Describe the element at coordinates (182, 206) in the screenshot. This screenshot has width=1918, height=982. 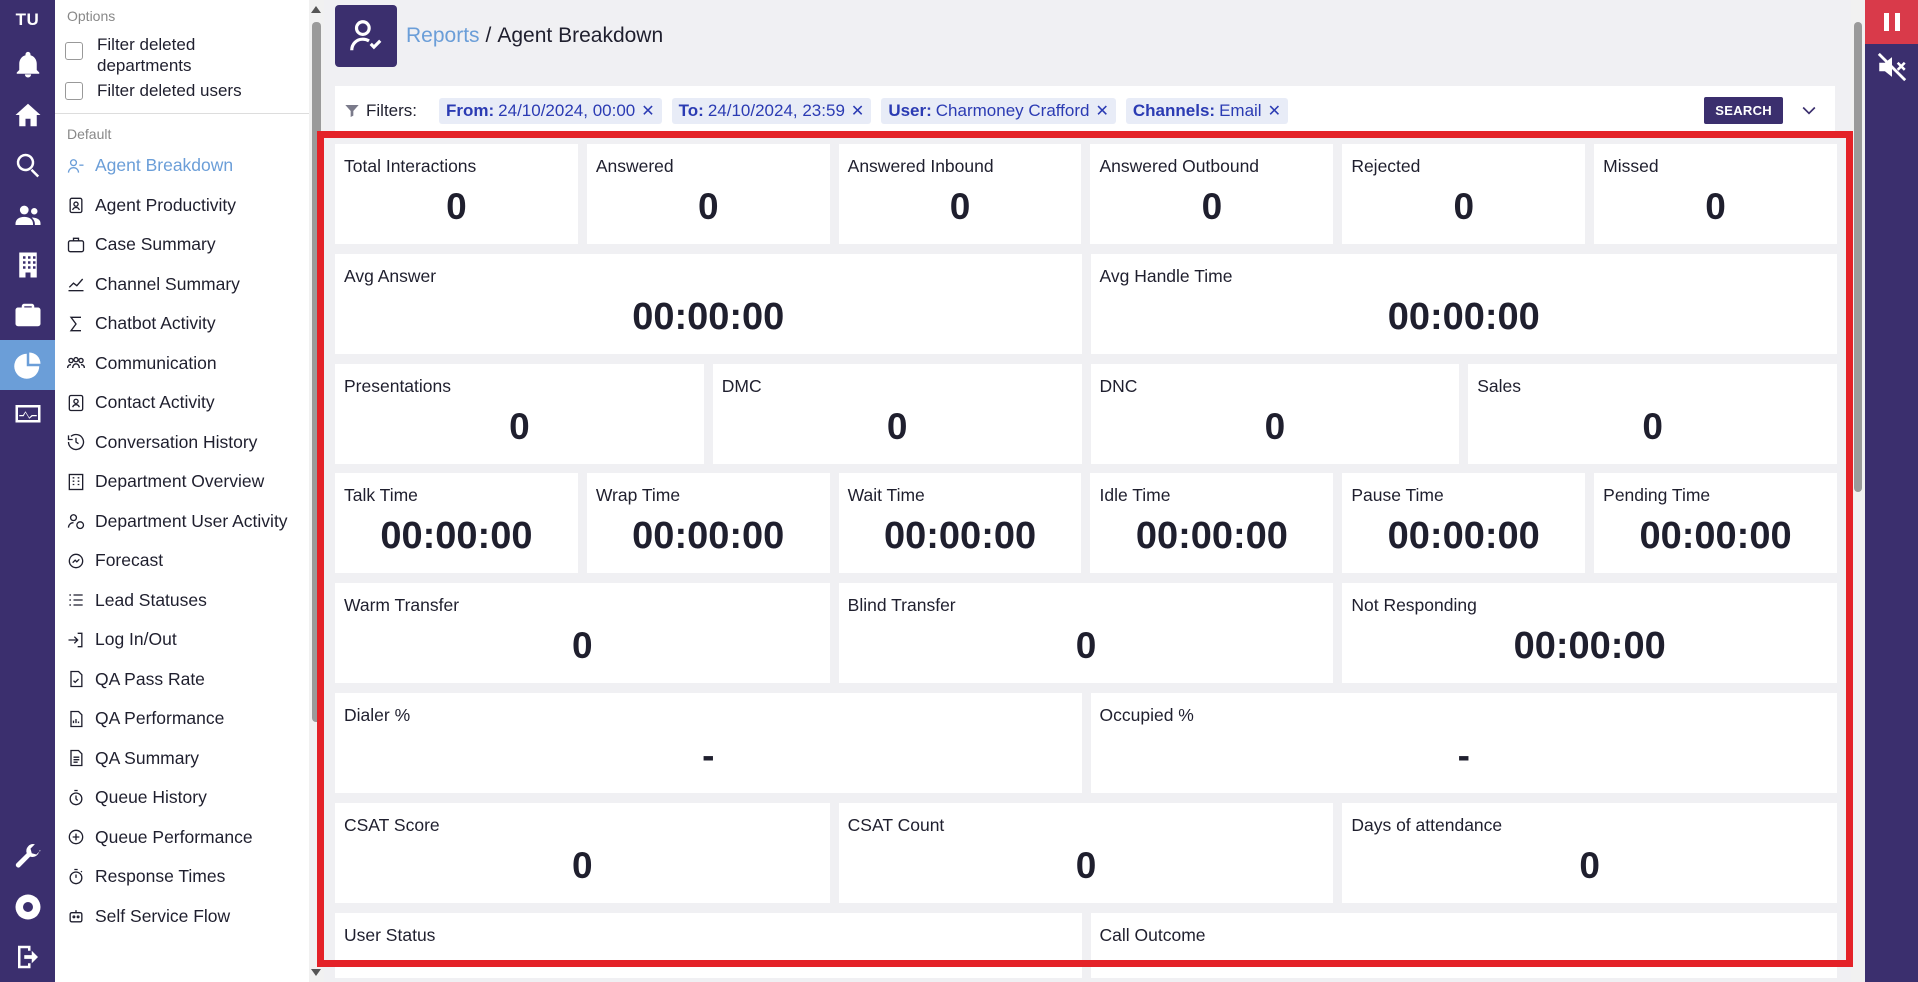
I see `report-item-agent-productivity: Agent Productivity` at that location.